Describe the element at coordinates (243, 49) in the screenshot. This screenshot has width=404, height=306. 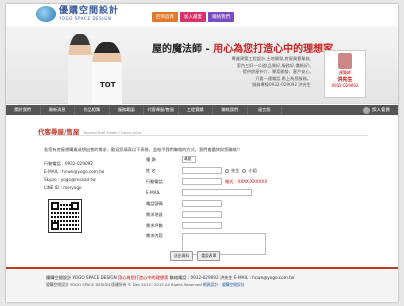
I see `banner-slogan: 屋的魔法師 - 用心為您打造心中的理想家` at that location.